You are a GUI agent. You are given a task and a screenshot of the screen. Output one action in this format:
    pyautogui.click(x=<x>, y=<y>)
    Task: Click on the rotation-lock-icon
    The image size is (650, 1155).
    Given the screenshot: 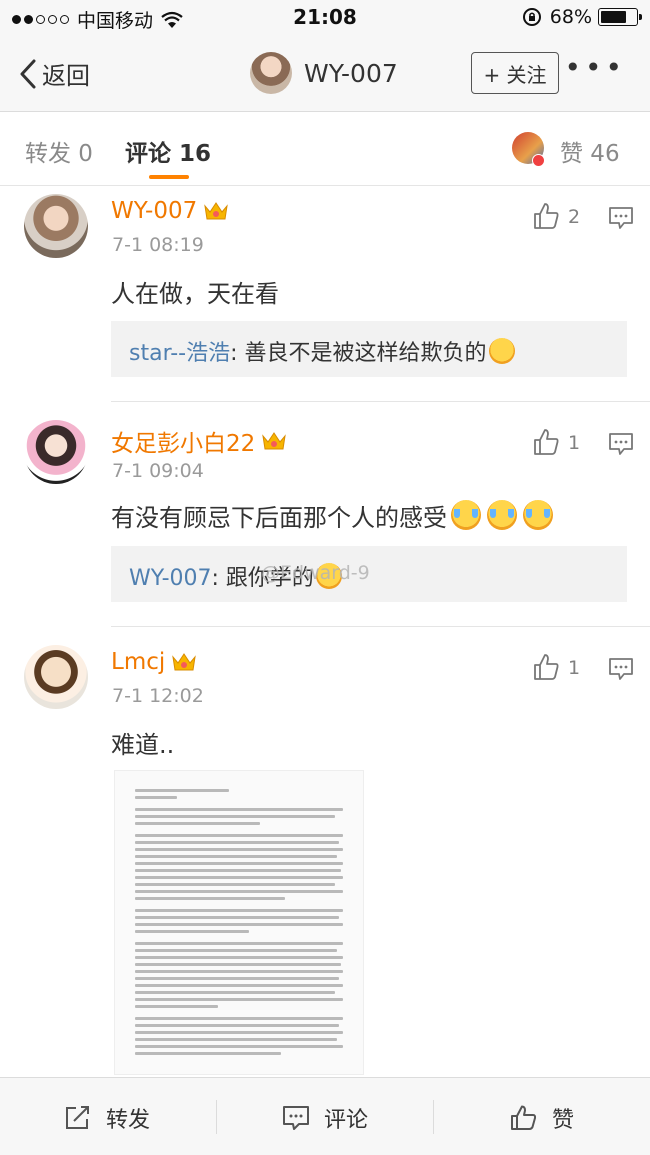 What is the action you would take?
    pyautogui.click(x=531, y=17)
    